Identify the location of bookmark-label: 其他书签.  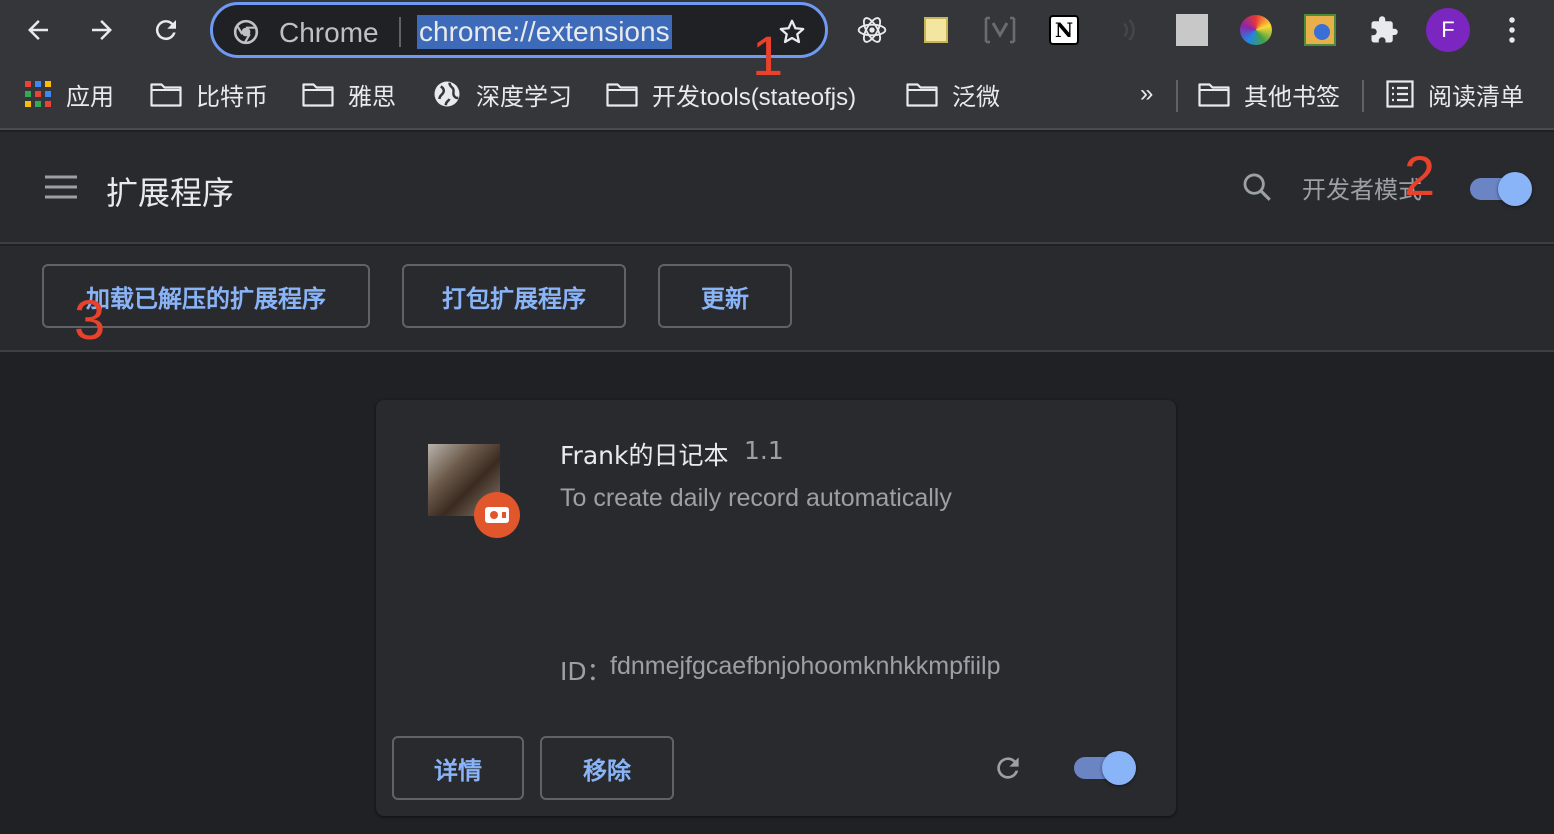
(1292, 97).